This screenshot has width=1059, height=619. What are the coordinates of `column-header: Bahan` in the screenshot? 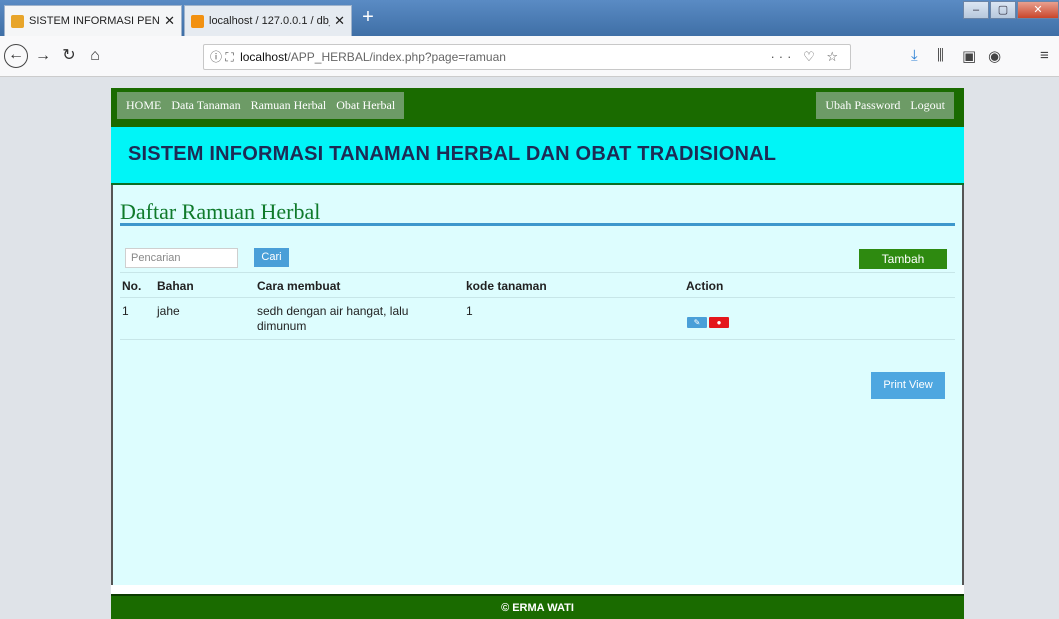 It's located at (175, 286).